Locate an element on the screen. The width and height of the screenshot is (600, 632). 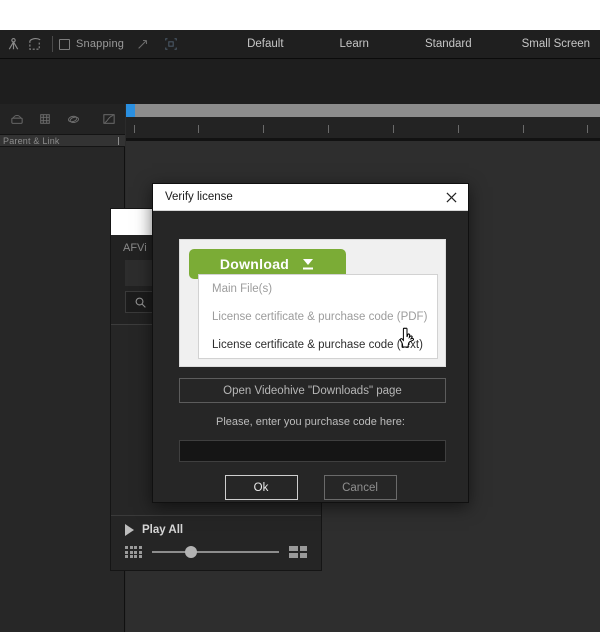
toolbar-divider is located at coordinates (52, 44).